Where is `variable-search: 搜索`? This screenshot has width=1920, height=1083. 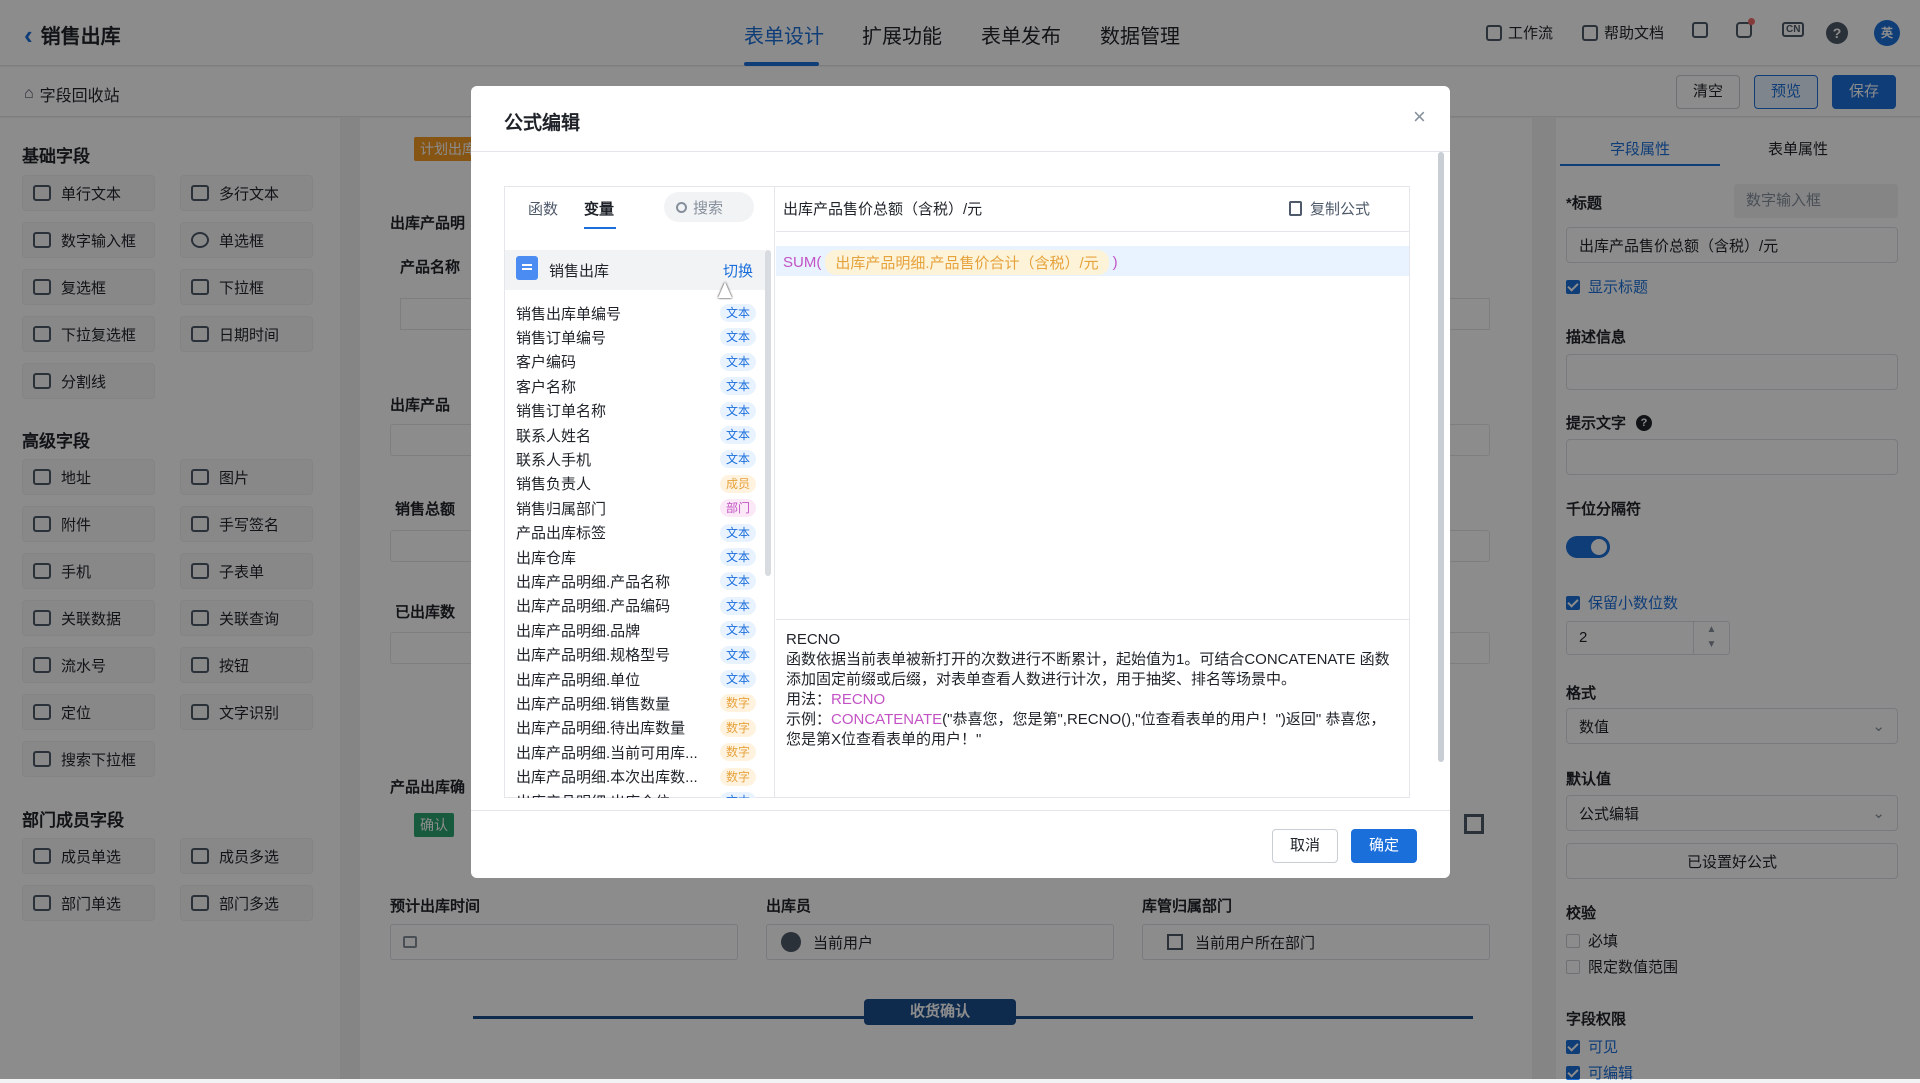 variable-search: 搜索 is located at coordinates (709, 207).